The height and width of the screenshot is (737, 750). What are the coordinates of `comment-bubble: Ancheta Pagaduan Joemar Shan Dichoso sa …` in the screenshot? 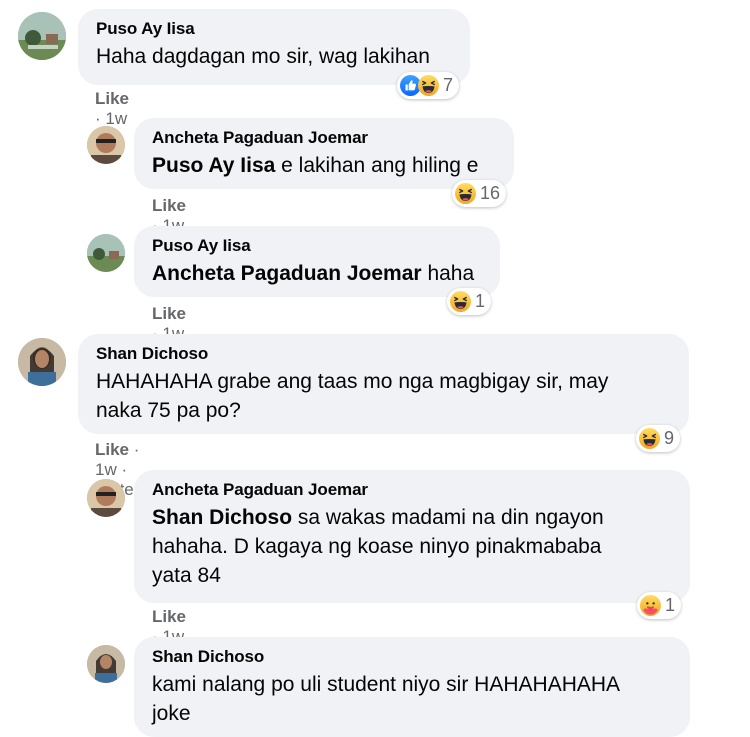 It's located at (412, 536).